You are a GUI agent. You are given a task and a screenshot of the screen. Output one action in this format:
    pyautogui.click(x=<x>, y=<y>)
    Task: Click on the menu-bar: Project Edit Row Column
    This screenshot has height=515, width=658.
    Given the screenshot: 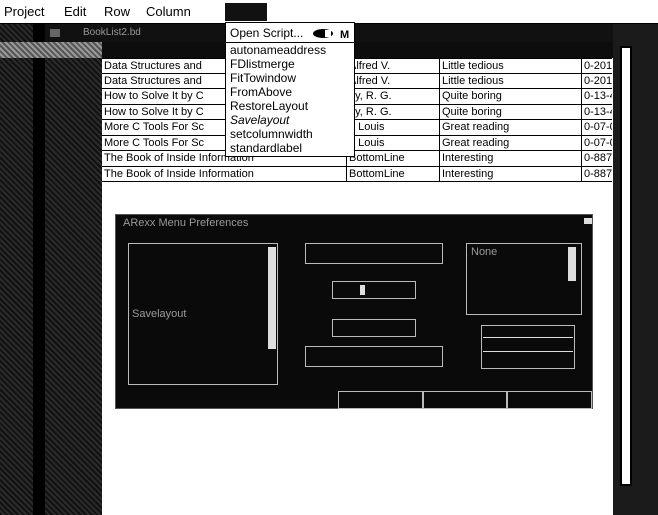 What is the action you would take?
    pyautogui.click(x=329, y=12)
    